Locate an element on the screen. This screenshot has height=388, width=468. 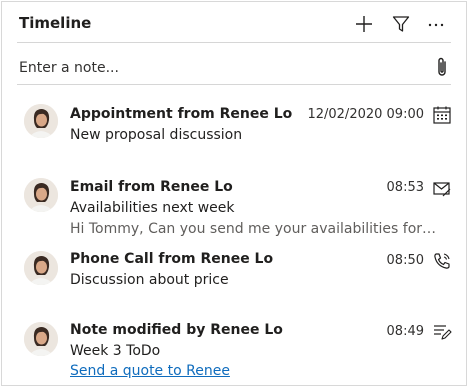
calendar-icon is located at coordinates (442, 115).